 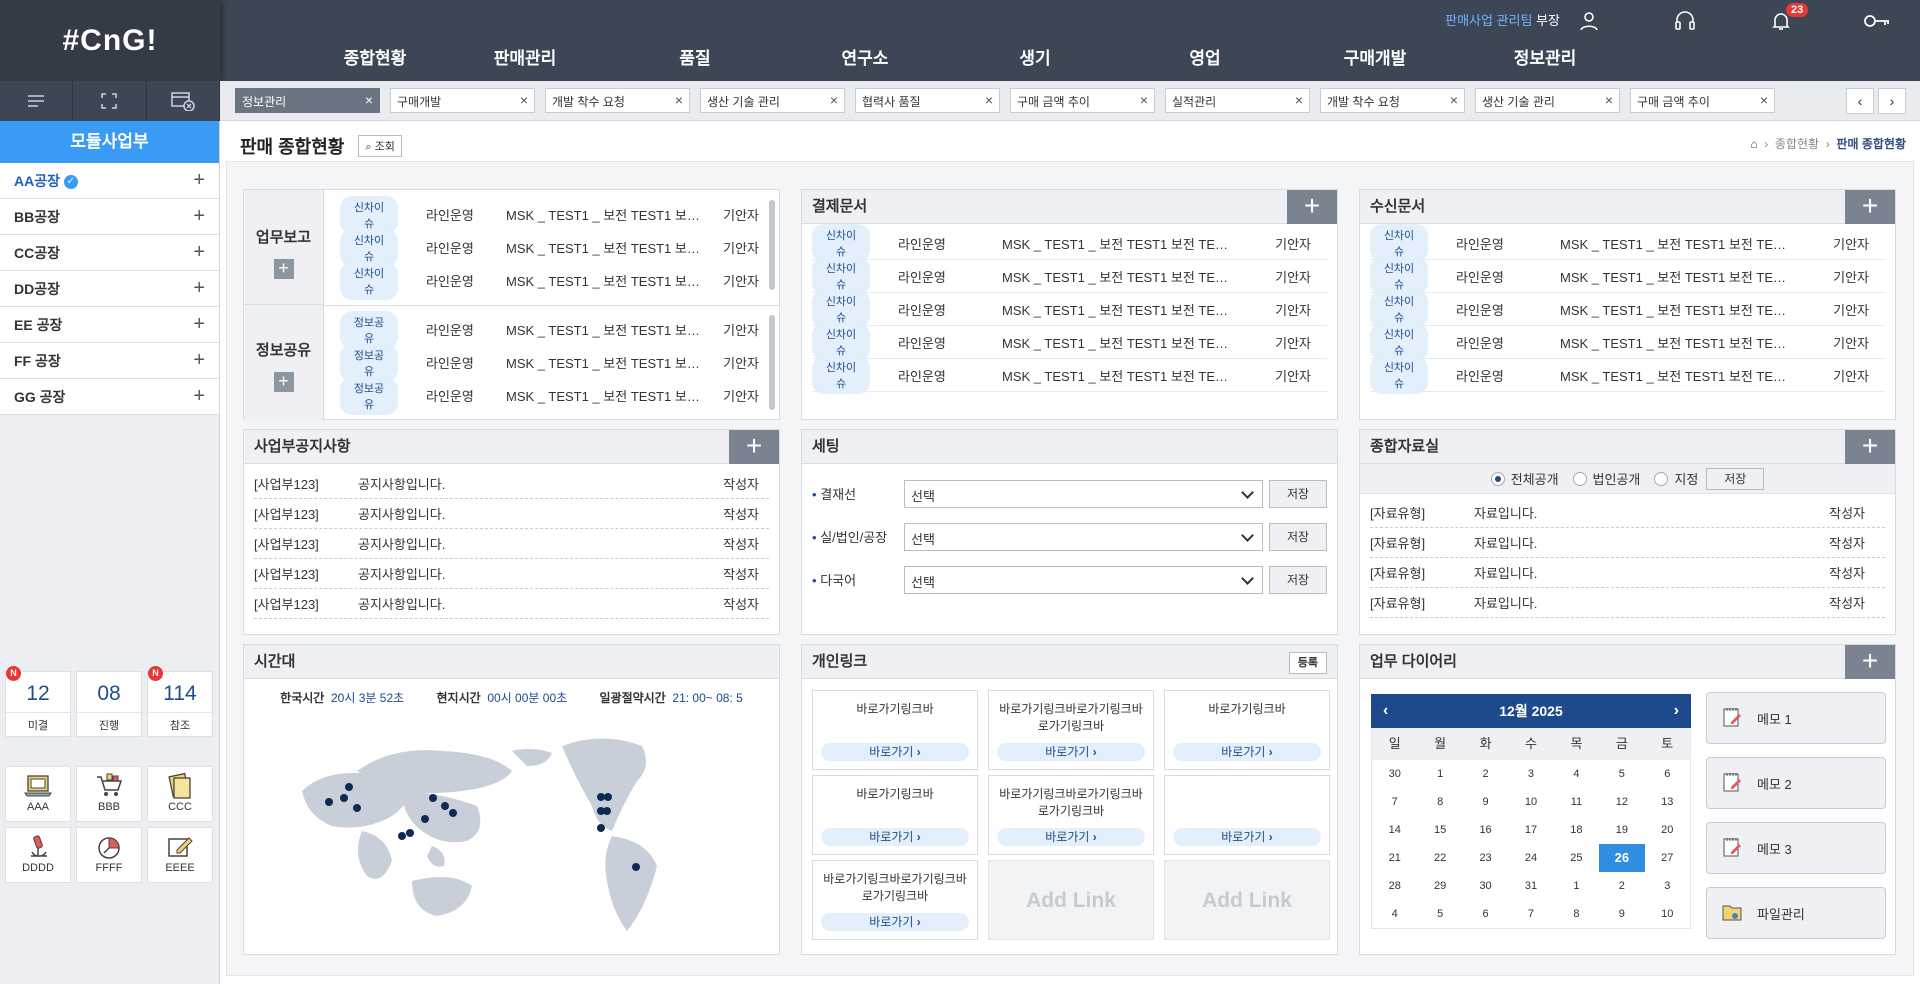 What do you see at coordinates (109, 181) in the screenshot?
I see `sidebar-item: AA공장 ✓ +` at bounding box center [109, 181].